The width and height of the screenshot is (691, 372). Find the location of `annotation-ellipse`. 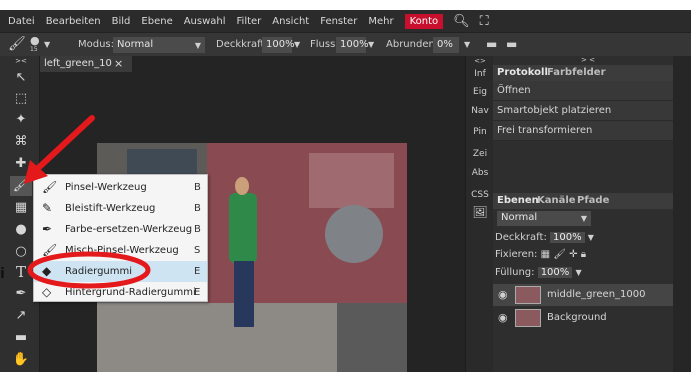

annotation-ellipse is located at coordinates (89, 270).